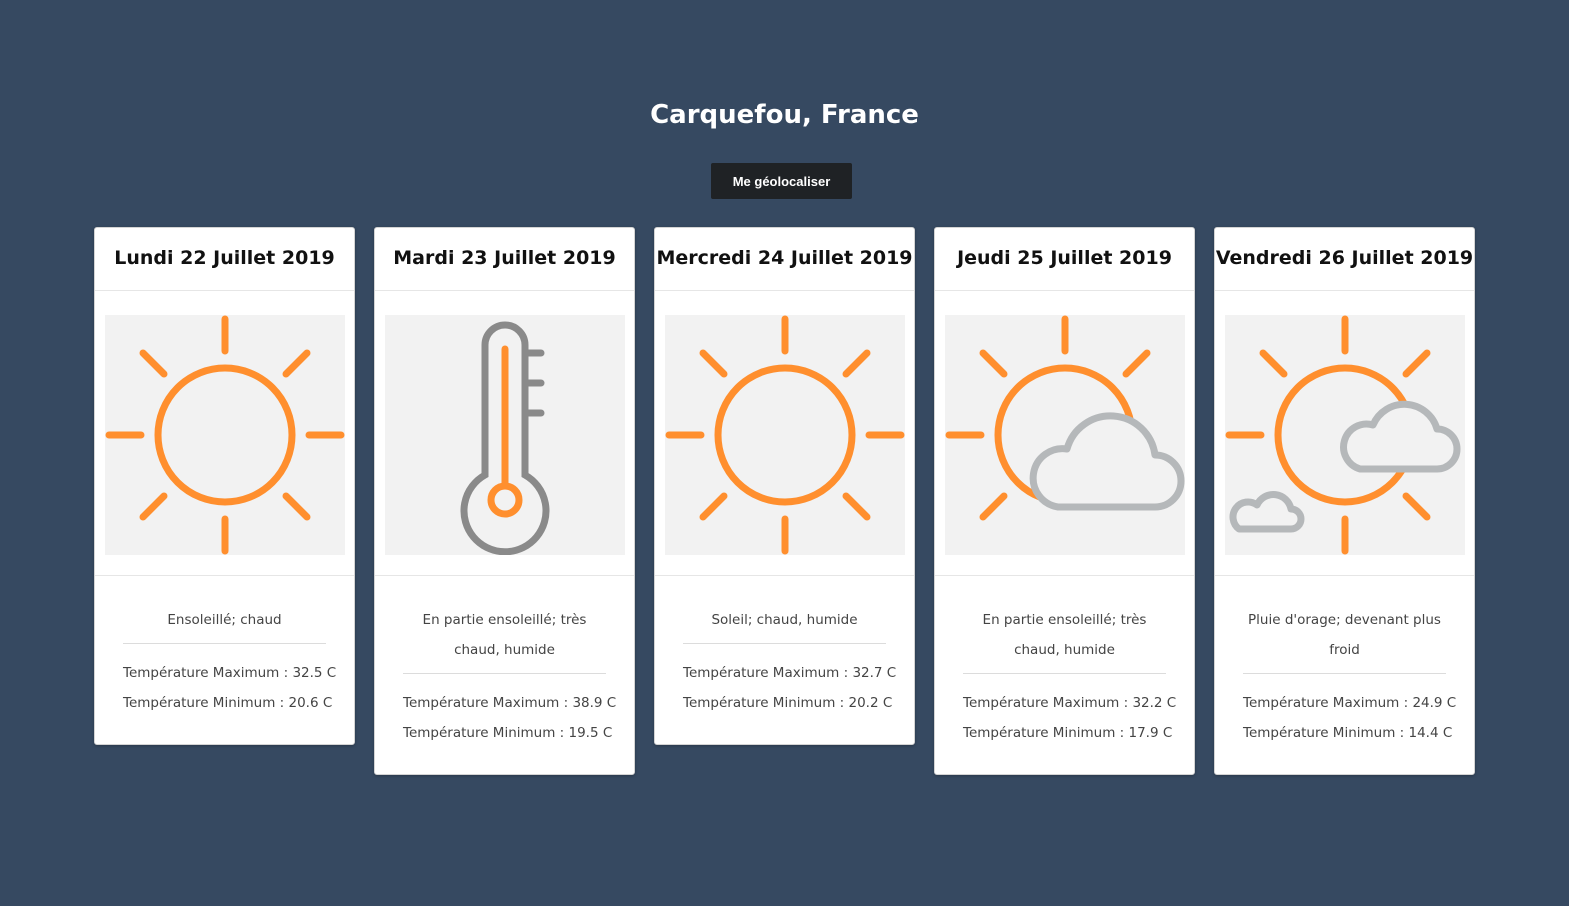 This screenshot has width=1569, height=906. Describe the element at coordinates (230, 673) in the screenshot. I see `temp-max: Température Maximum : 32.5 C` at that location.